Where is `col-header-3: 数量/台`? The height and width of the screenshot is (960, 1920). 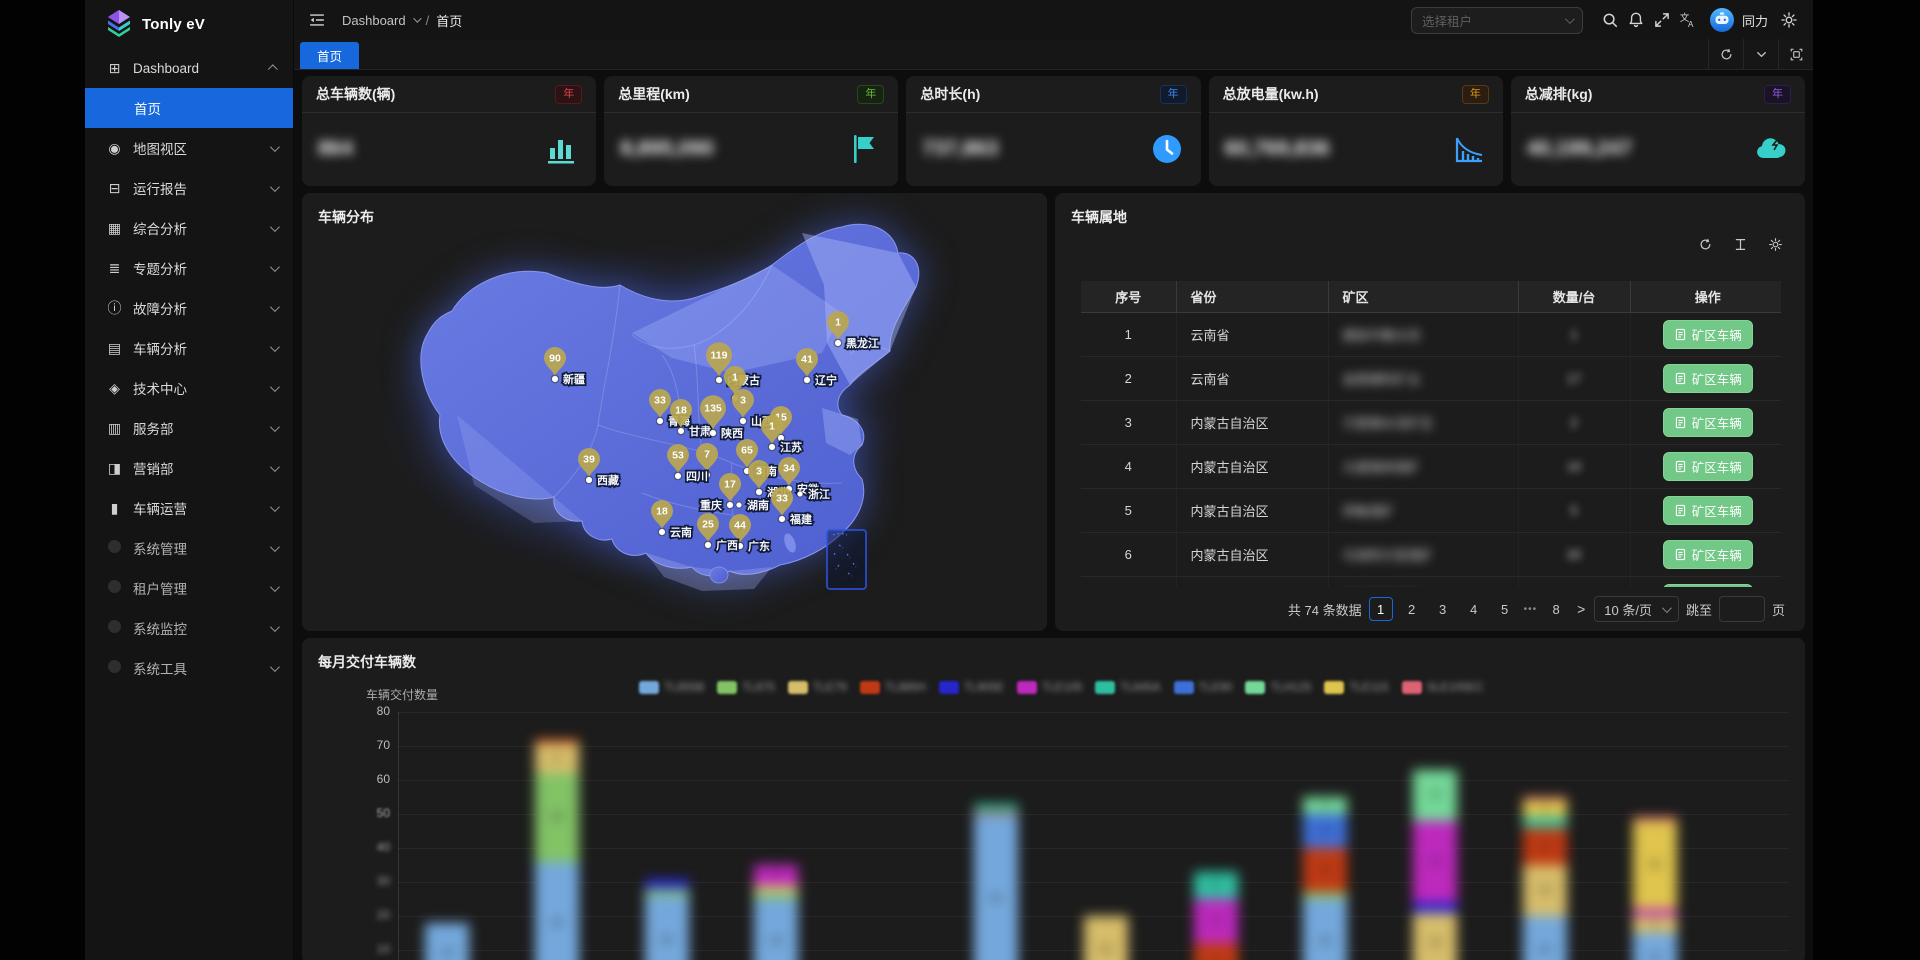
col-header-3: 数量/台 is located at coordinates (1574, 297).